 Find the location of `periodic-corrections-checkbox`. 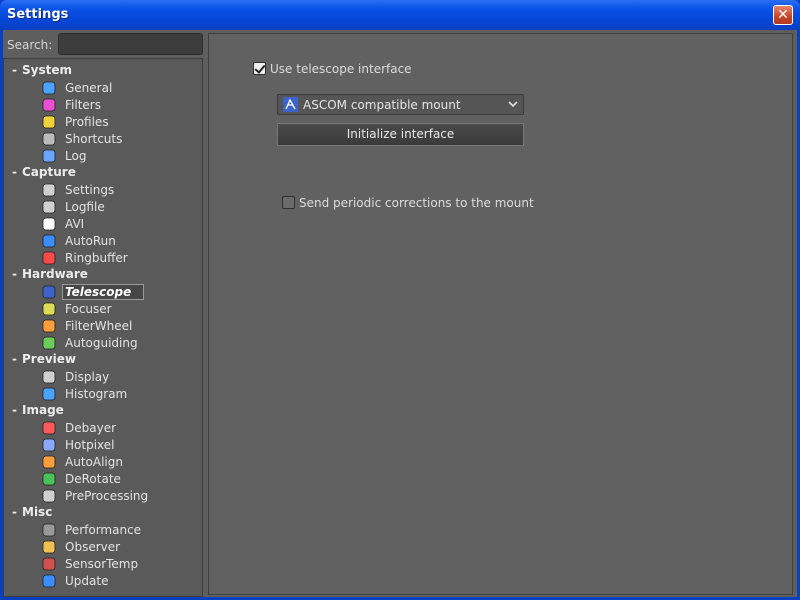

periodic-corrections-checkbox is located at coordinates (288, 202).